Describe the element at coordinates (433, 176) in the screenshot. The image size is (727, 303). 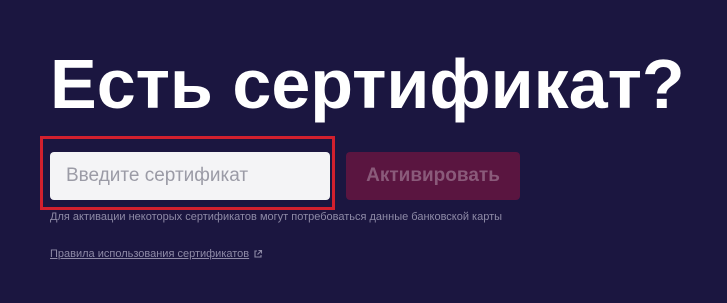
I see `activate-button: Активировать` at that location.